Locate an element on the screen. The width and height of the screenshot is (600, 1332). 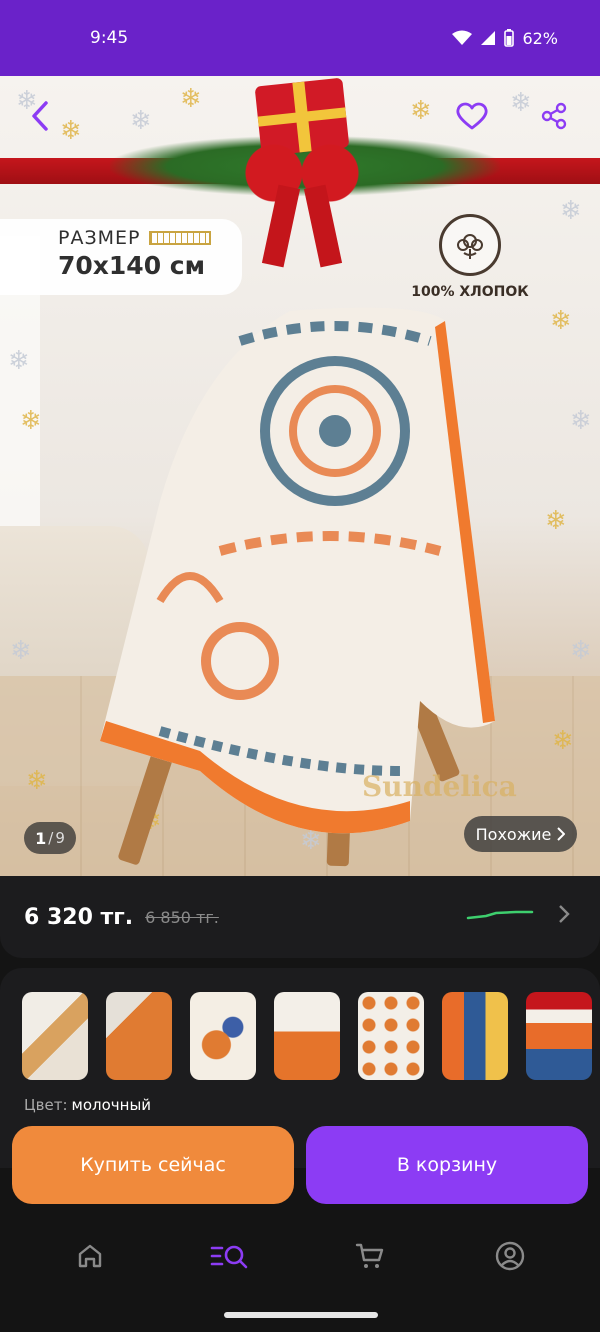
variant-thumbnails is located at coordinates (307, 1036).